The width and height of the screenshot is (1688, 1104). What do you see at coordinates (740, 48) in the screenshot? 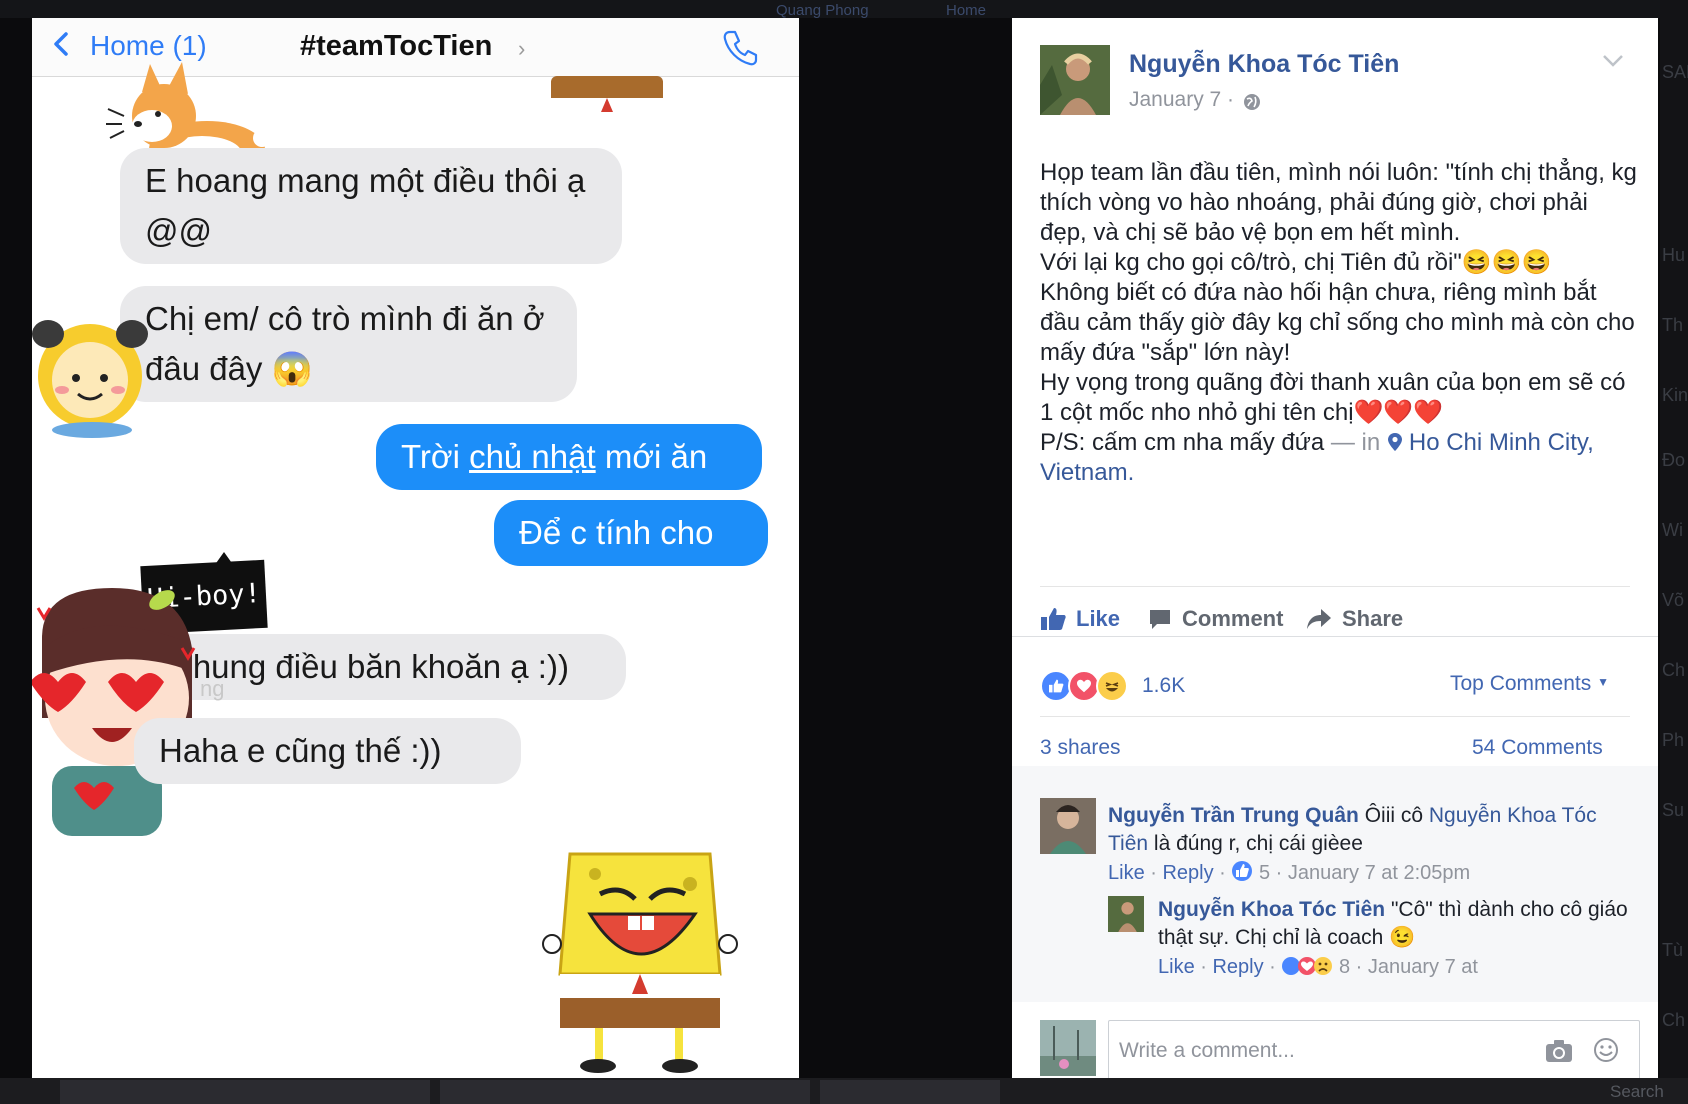
I see `phone-icon` at bounding box center [740, 48].